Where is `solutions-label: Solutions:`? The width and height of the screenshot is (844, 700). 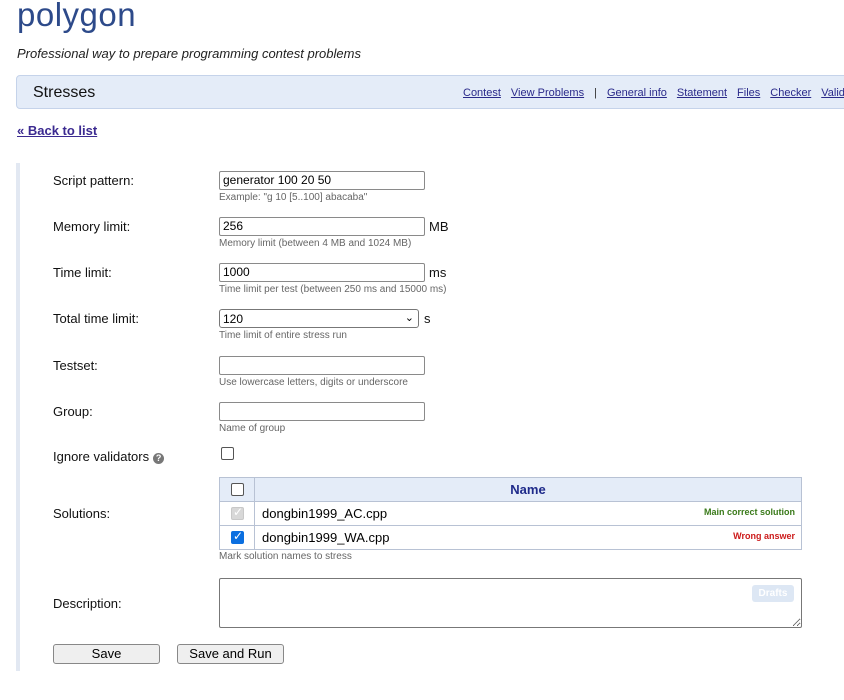 solutions-label: Solutions: is located at coordinates (82, 513).